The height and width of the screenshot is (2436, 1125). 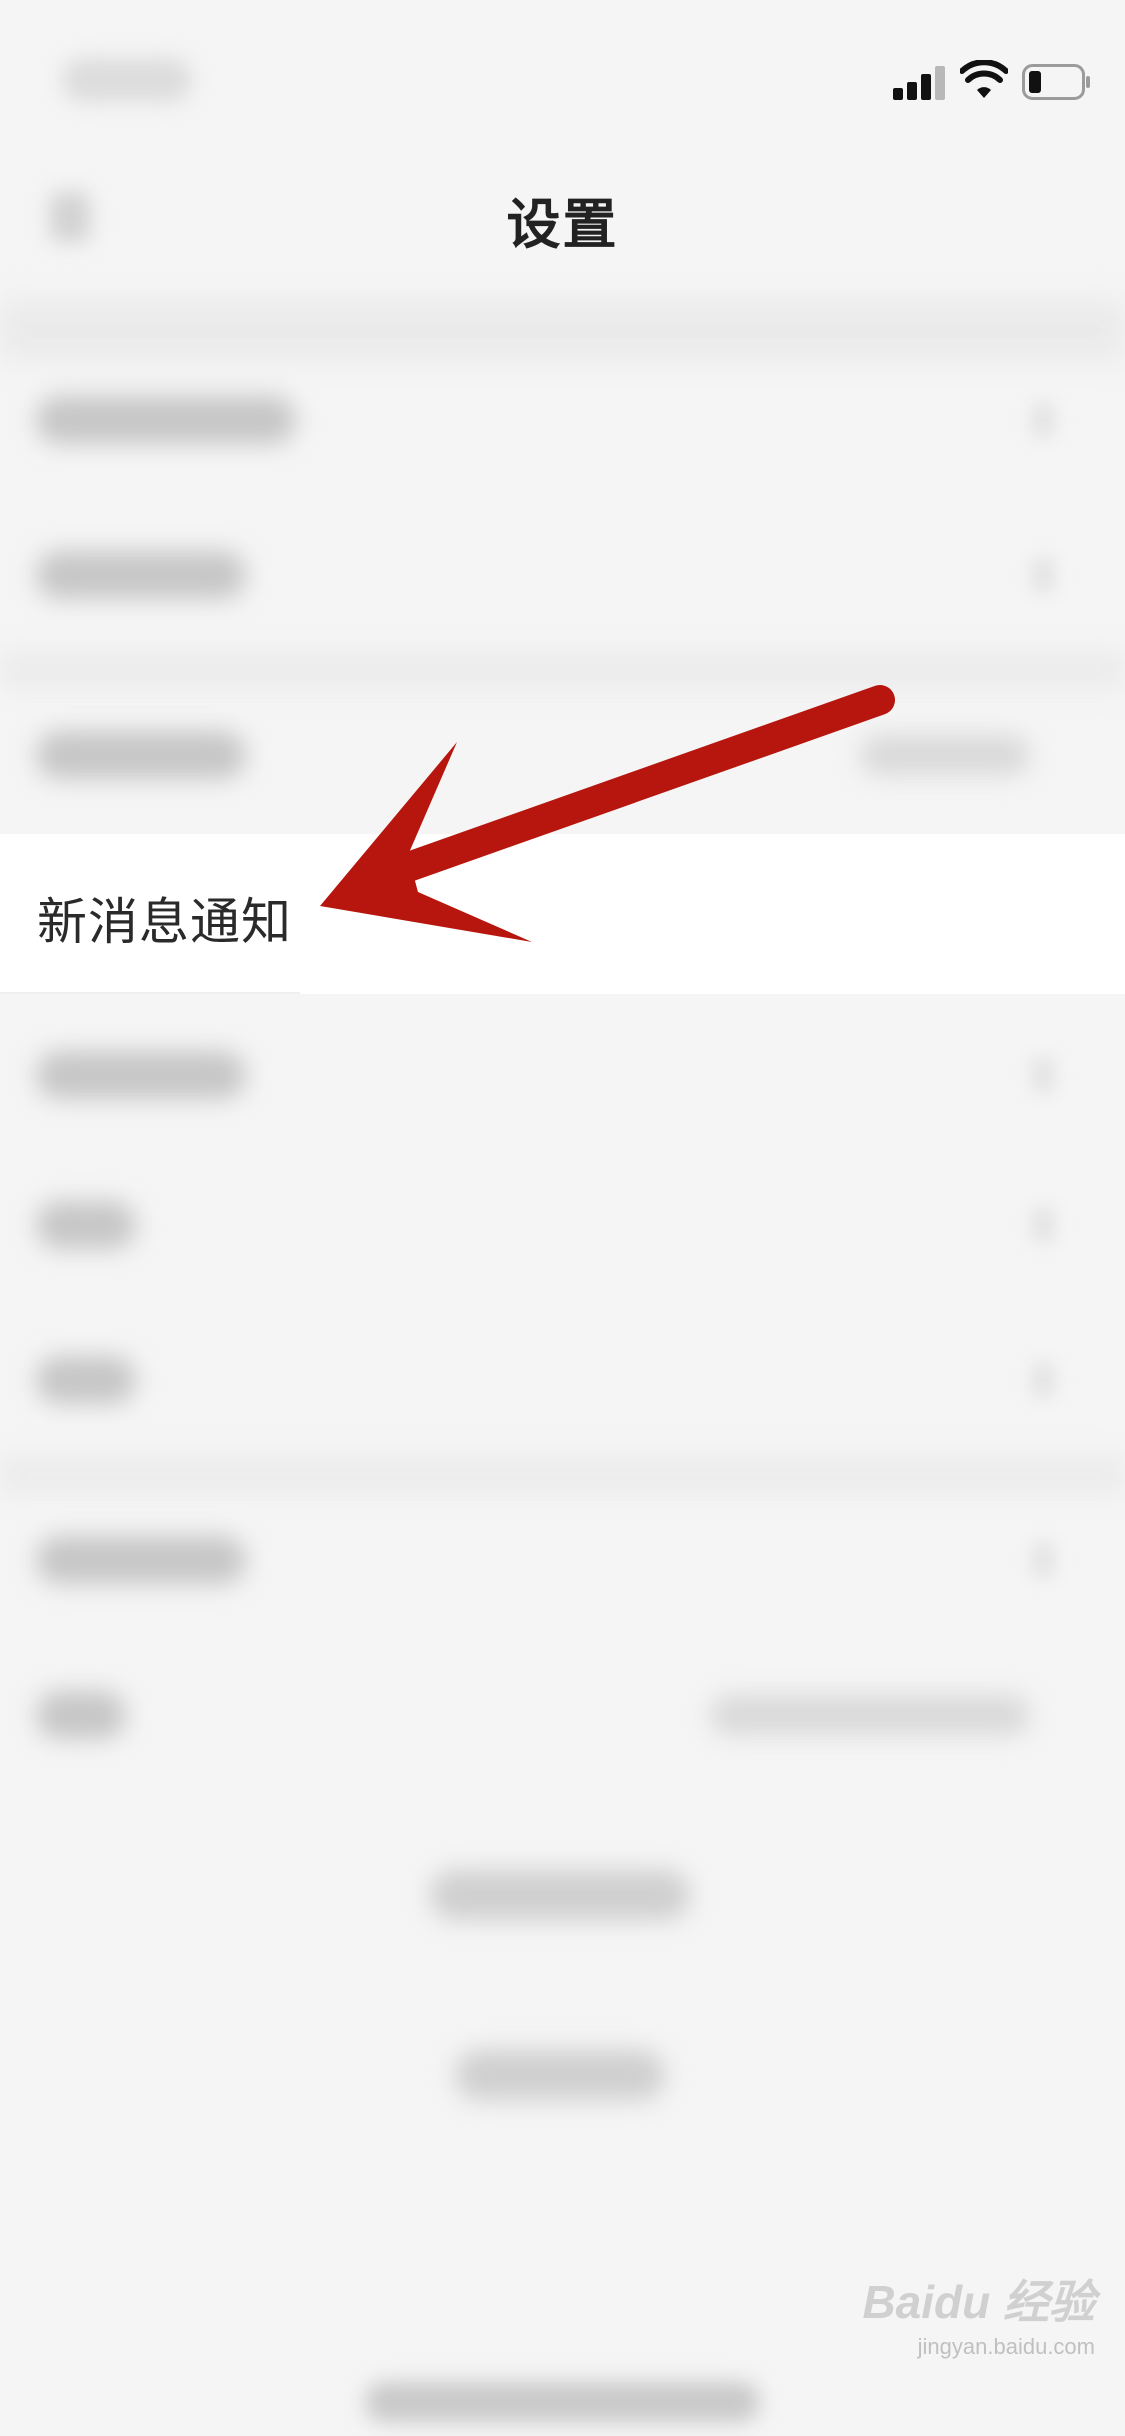 I want to click on baidu-watermark: Baidu 经验 jingyan.baidu.com, so click(x=965, y=2321).